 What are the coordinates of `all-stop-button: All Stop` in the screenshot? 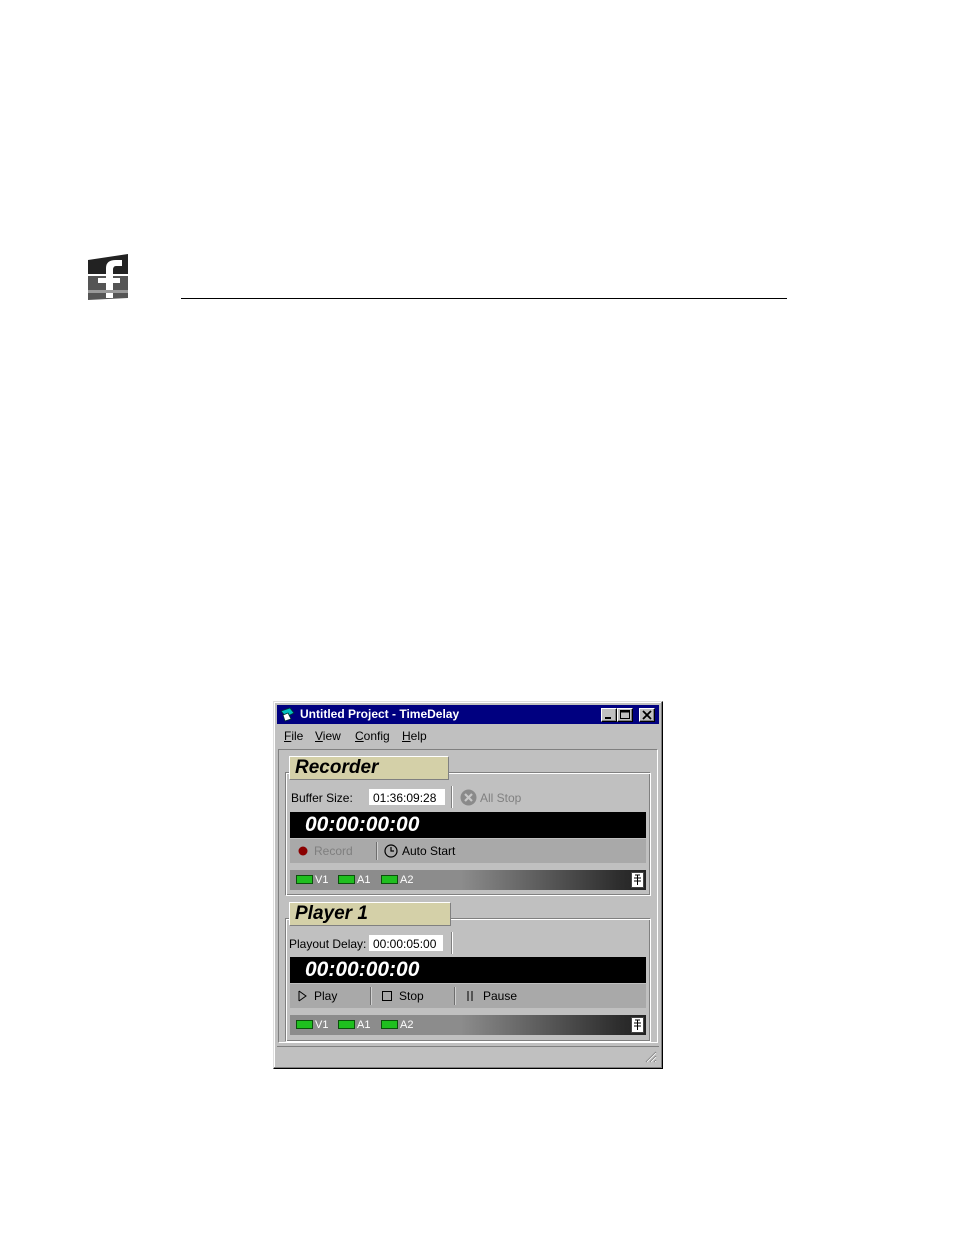 It's located at (500, 798).